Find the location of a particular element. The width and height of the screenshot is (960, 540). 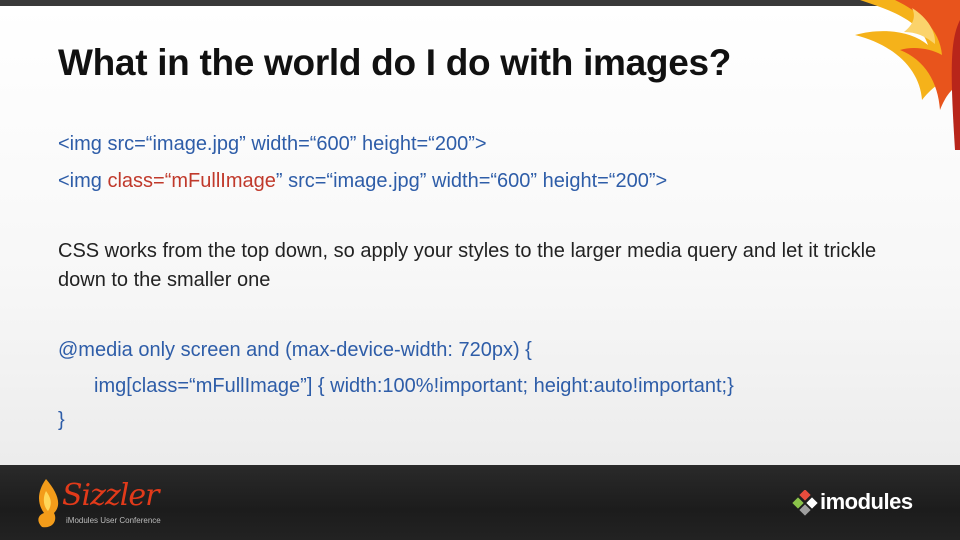

imodules-cube-icon is located at coordinates (805, 503).